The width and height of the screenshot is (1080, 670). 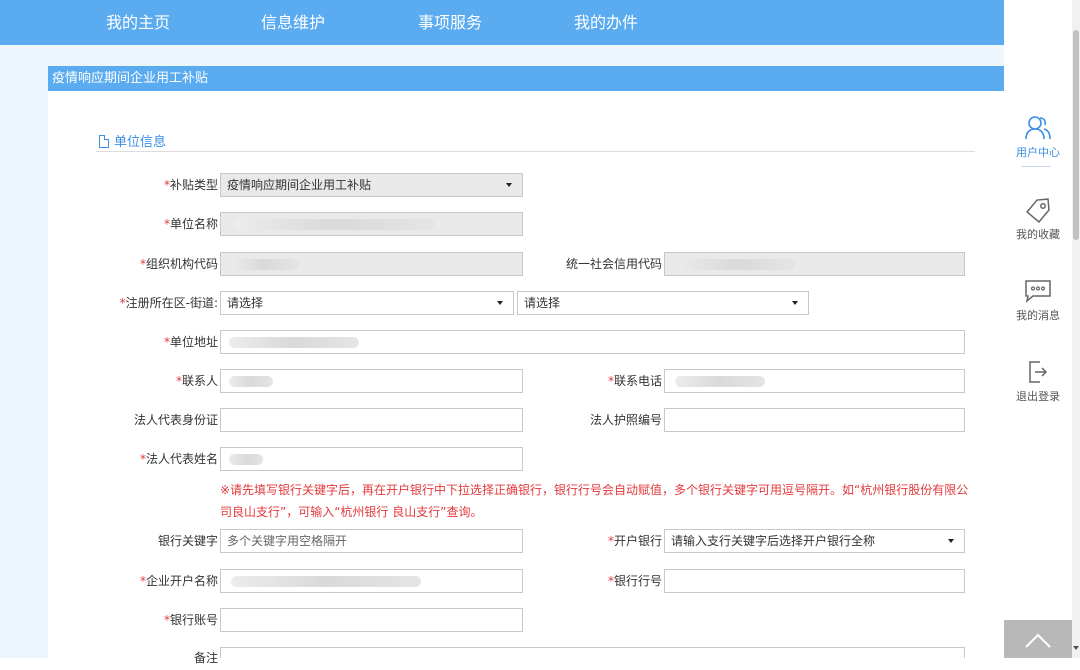 What do you see at coordinates (502, 22) in the screenshot?
I see `top-nav: 我的主页 信息维护 事项服务 我的办件` at bounding box center [502, 22].